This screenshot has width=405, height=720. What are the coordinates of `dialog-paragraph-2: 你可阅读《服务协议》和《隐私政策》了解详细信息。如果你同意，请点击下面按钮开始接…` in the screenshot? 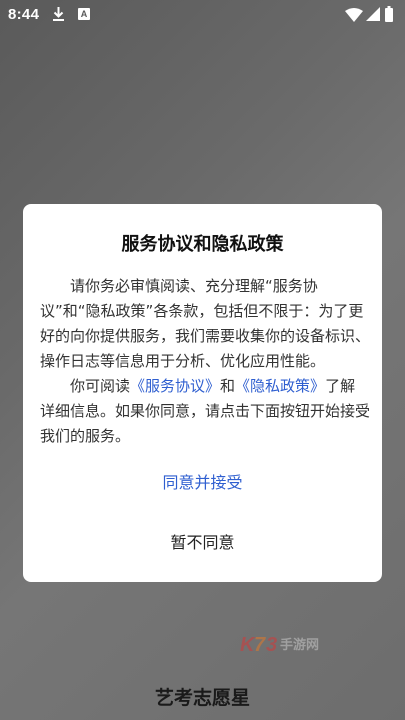 It's located at (205, 411).